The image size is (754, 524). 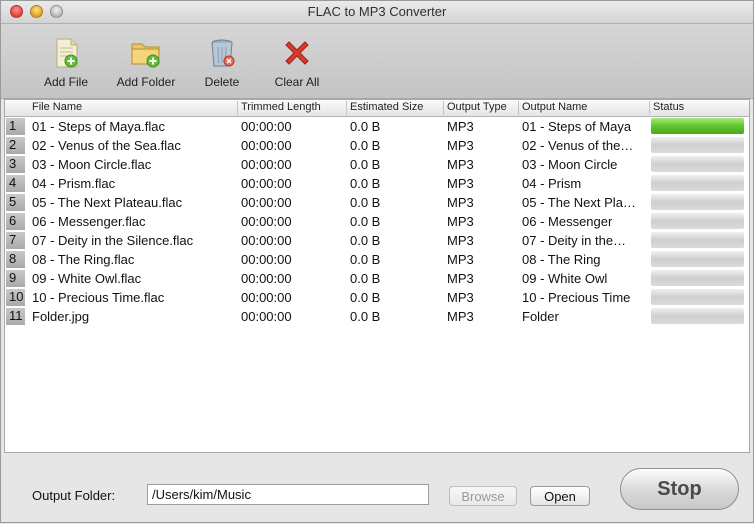 What do you see at coordinates (668, 107) in the screenshot?
I see `column-header-status: Status` at bounding box center [668, 107].